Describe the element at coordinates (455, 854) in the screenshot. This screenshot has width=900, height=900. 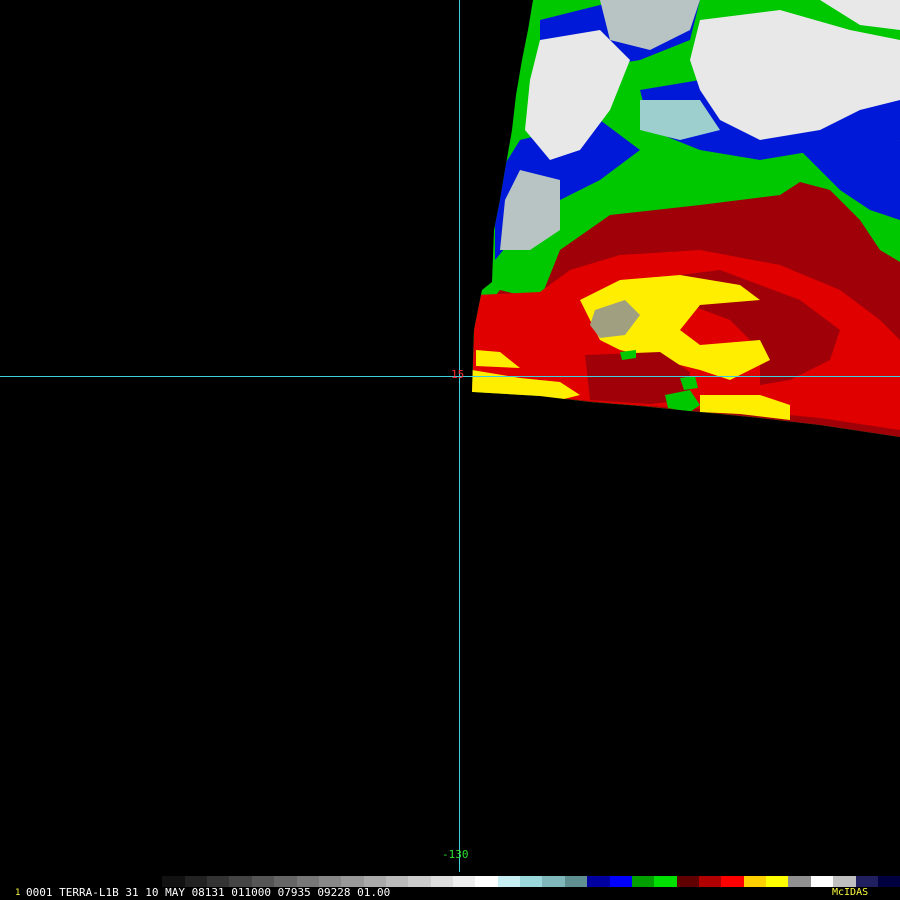
I see `longitude-label: -130` at that location.